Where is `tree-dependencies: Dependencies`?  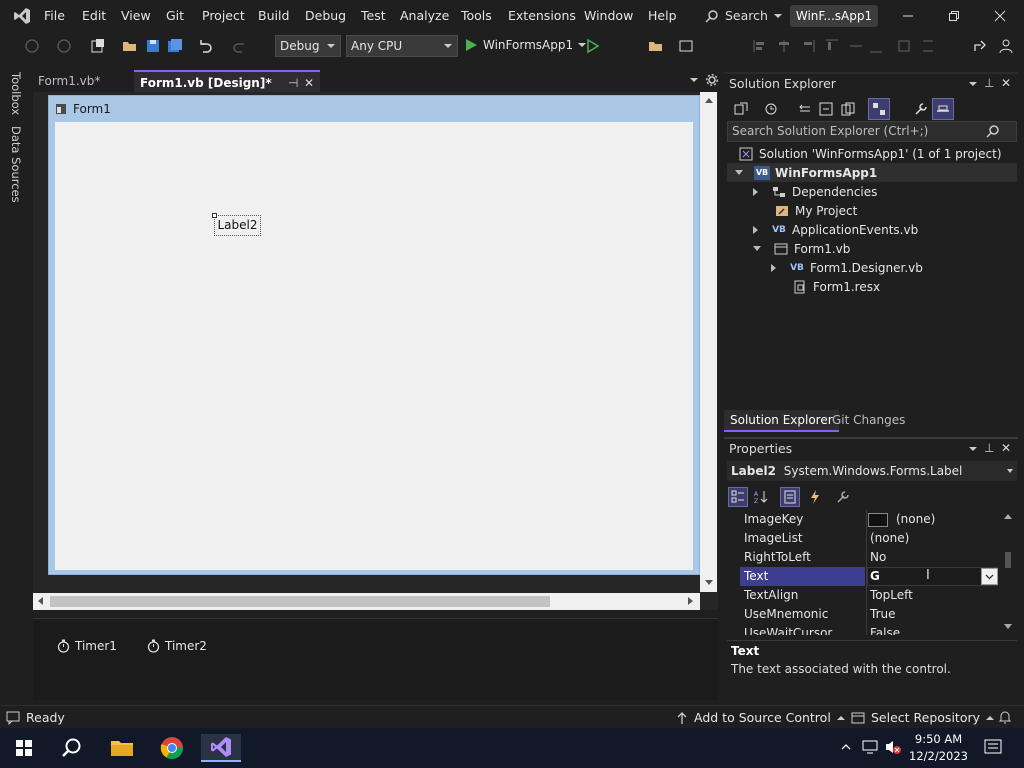 tree-dependencies: Dependencies is located at coordinates (815, 191).